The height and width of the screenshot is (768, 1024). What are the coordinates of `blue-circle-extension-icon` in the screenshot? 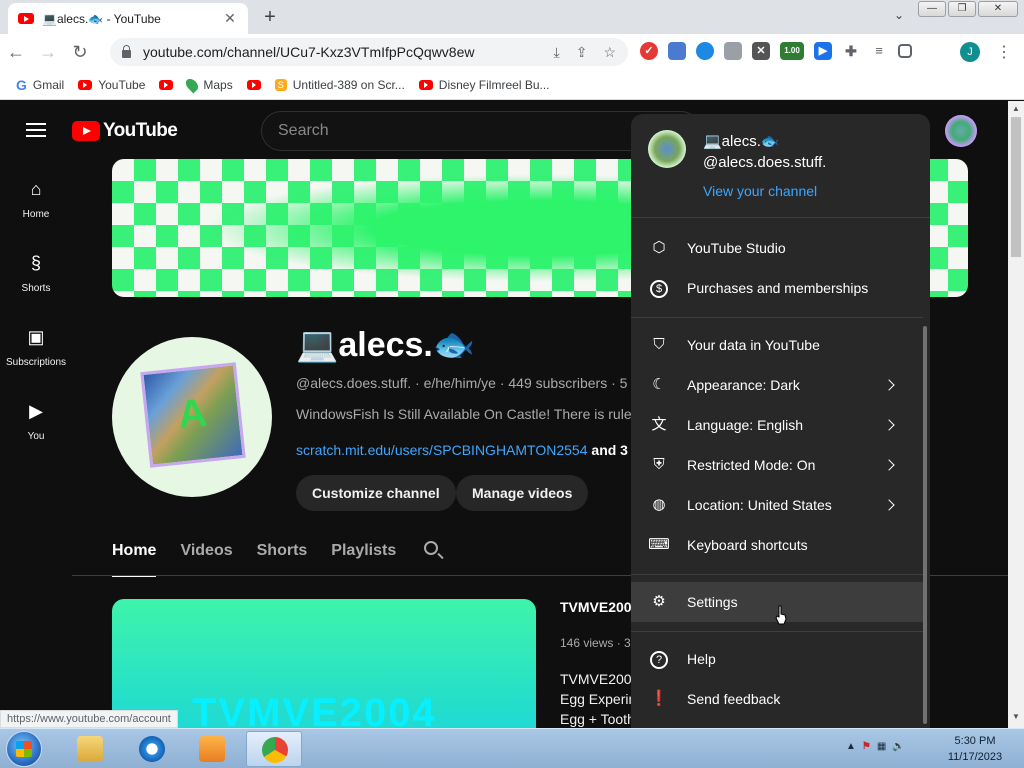 It's located at (705, 51).